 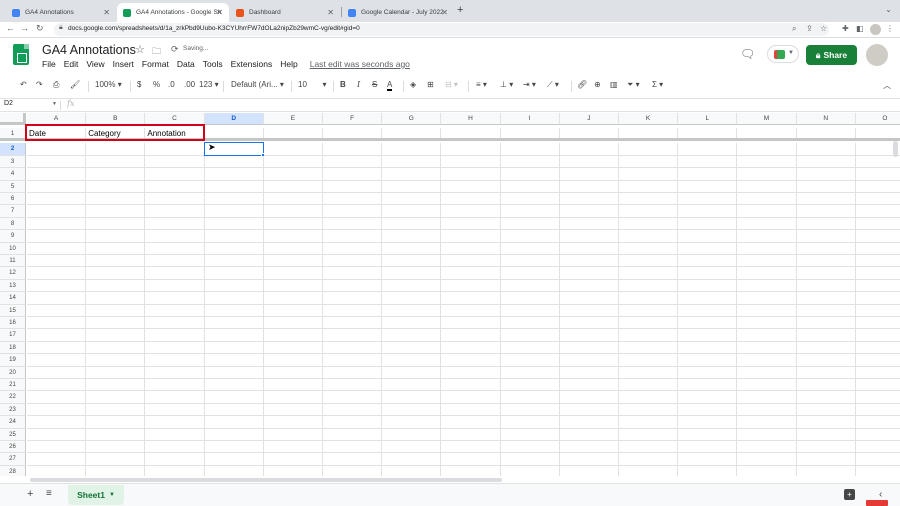 What do you see at coordinates (412, 224) in the screenshot?
I see `cell-g8` at bounding box center [412, 224].